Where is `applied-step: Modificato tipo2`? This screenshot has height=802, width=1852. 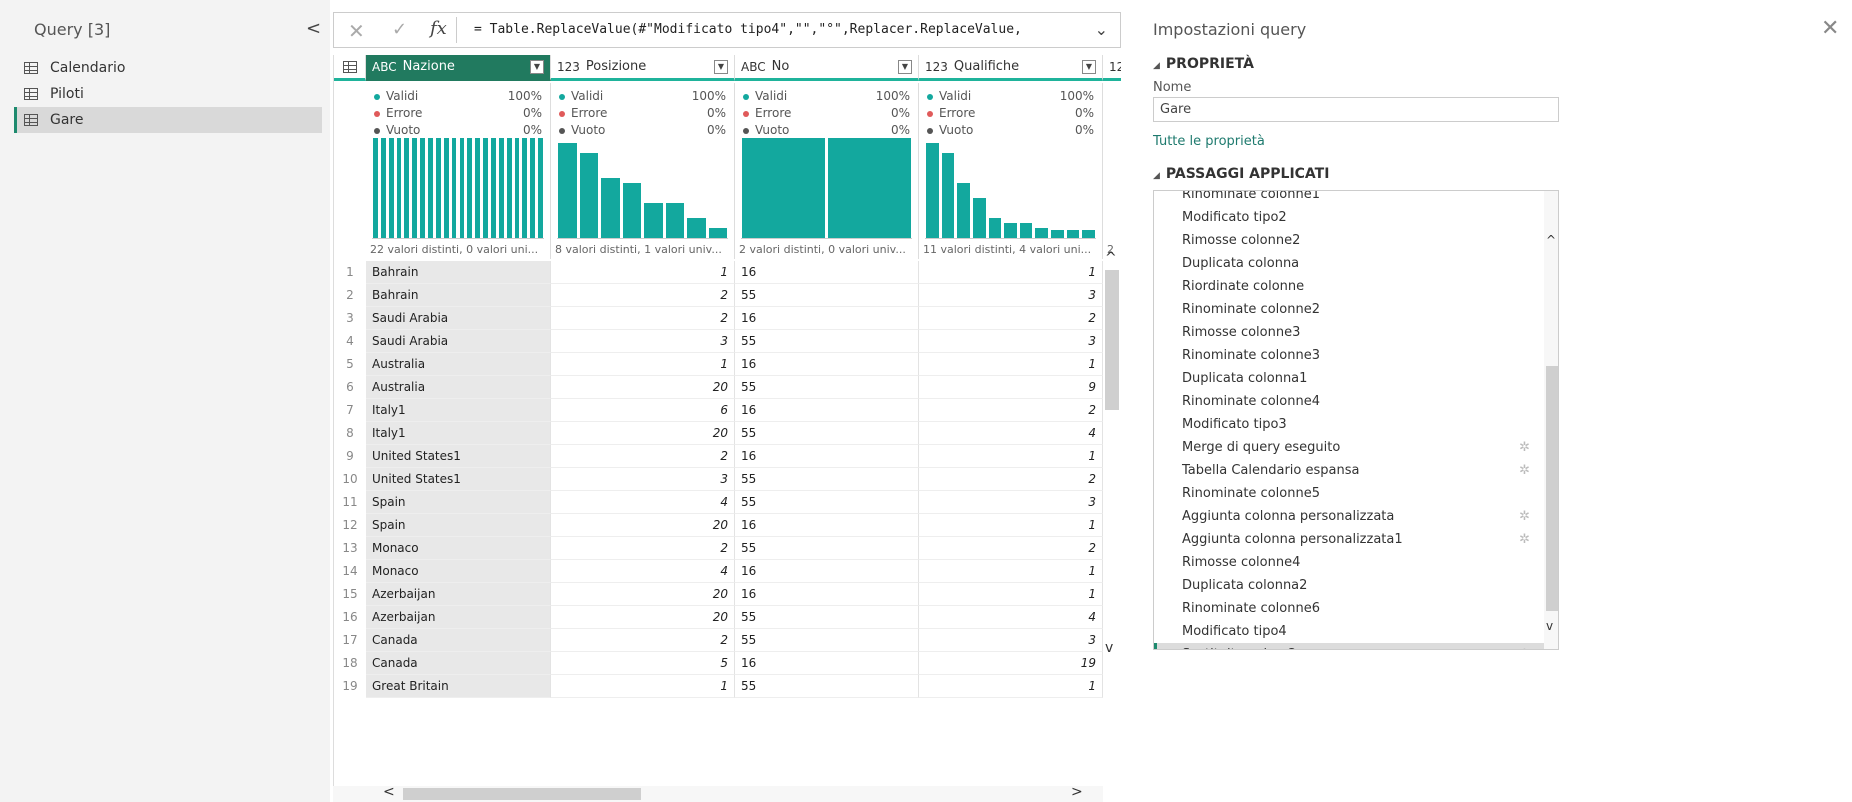 applied-step: Modificato tipo2 is located at coordinates (1349, 217).